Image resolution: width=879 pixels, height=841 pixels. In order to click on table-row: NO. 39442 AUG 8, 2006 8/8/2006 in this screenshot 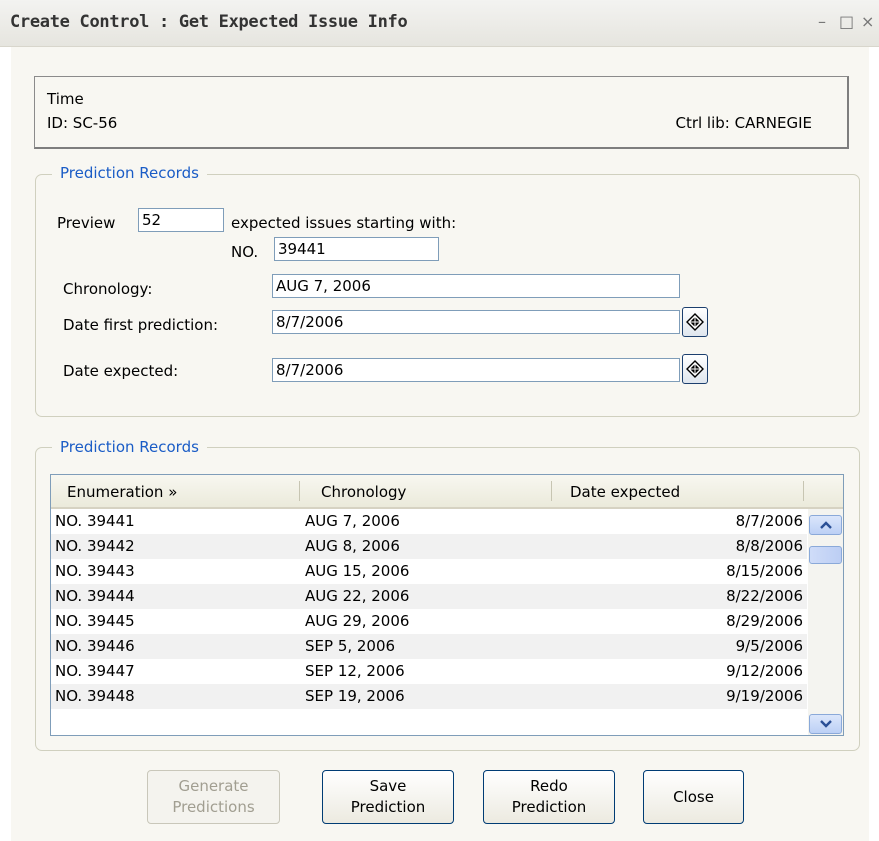, I will do `click(429, 546)`.